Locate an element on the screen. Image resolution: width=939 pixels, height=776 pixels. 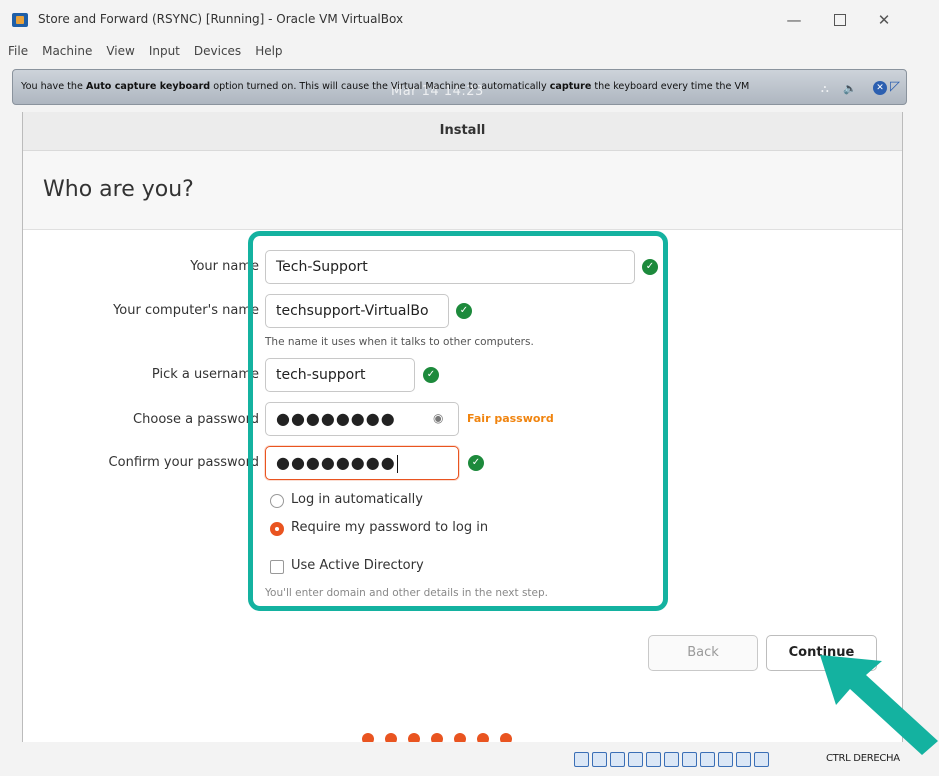
close-icon: ✕ is located at coordinates (884, 20).